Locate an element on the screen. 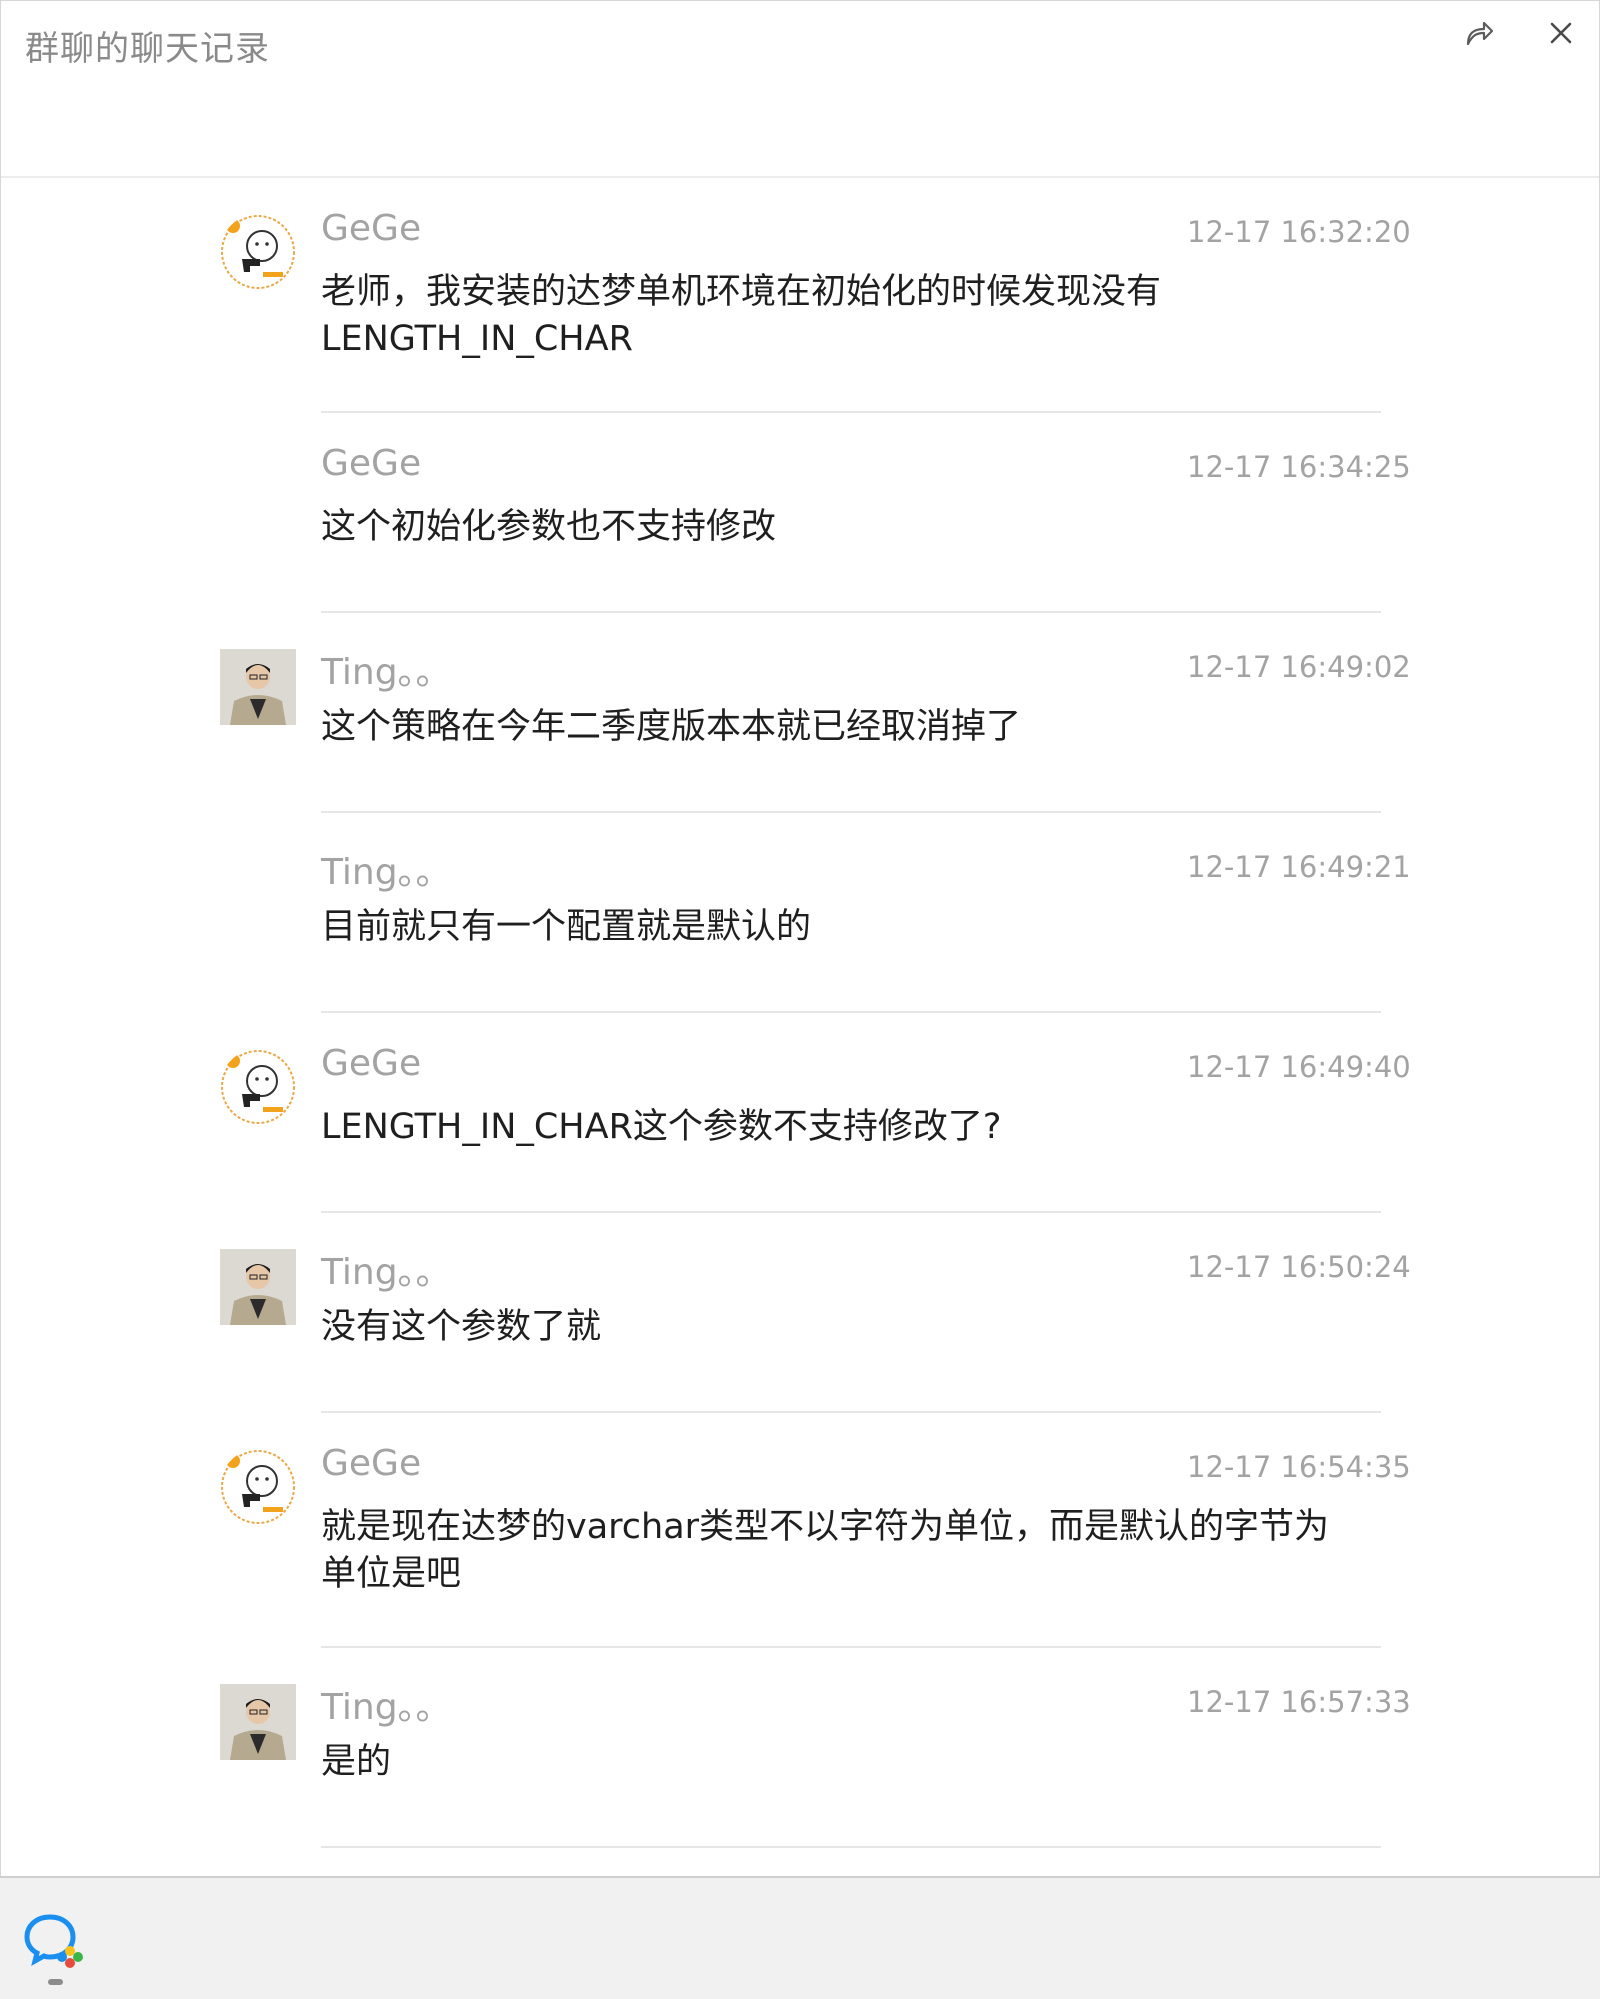  message-time: 12-17 16:49:21 is located at coordinates (1299, 867).